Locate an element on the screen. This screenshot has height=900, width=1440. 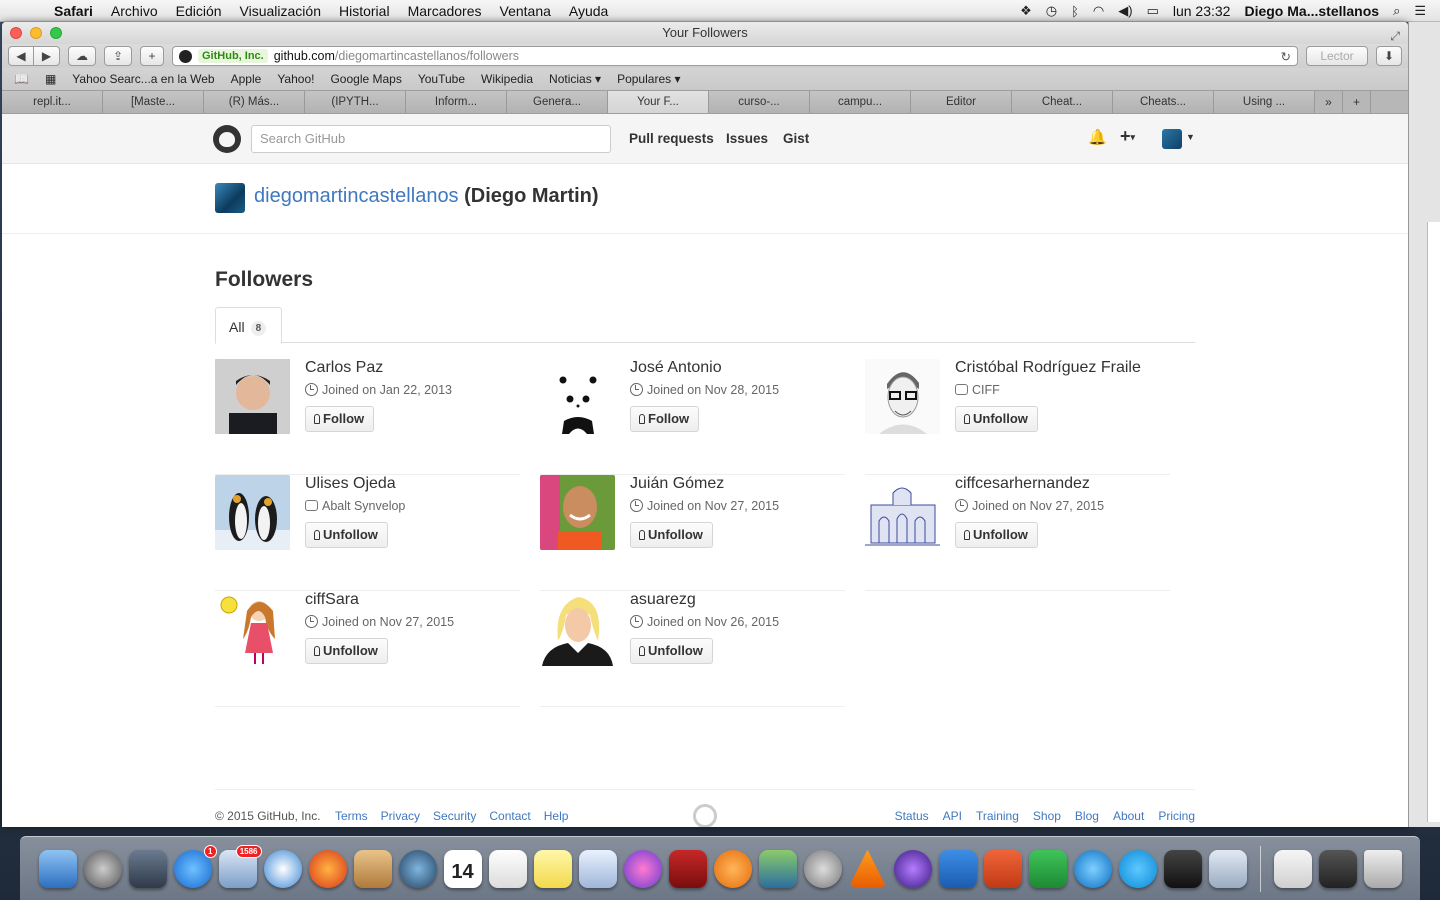
mission-control-icon is located at coordinates (147, 868).